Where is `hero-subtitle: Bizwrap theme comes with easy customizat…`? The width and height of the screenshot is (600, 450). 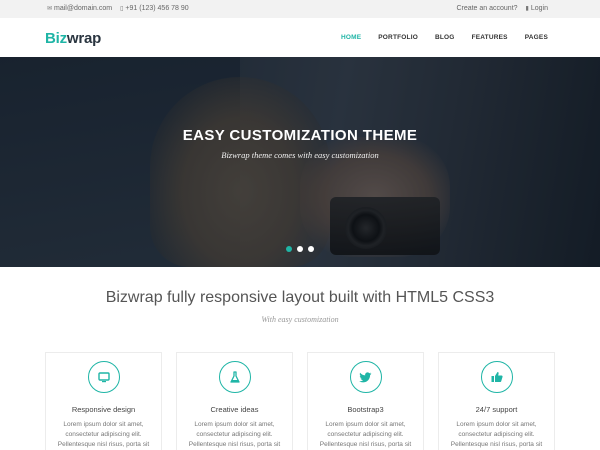
hero-subtitle: Bizwrap theme comes with easy customizat… is located at coordinates (300, 155).